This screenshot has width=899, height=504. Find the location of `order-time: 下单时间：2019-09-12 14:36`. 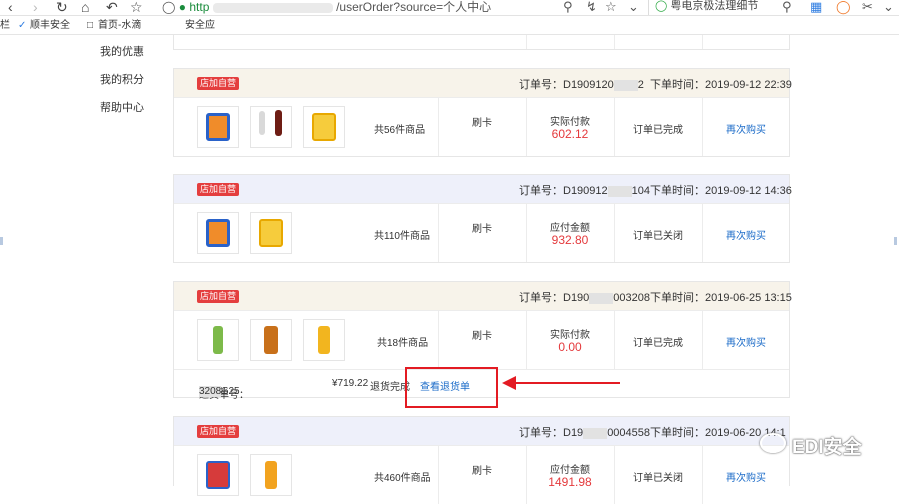

order-time: 下单时间：2019-09-12 14:36 is located at coordinates (721, 191).